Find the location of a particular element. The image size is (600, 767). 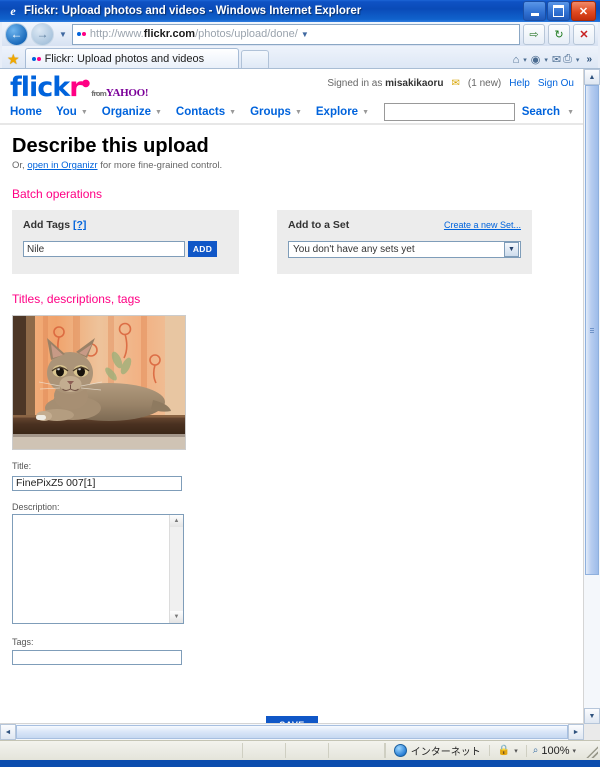

add-tags-input is located at coordinates (104, 249).